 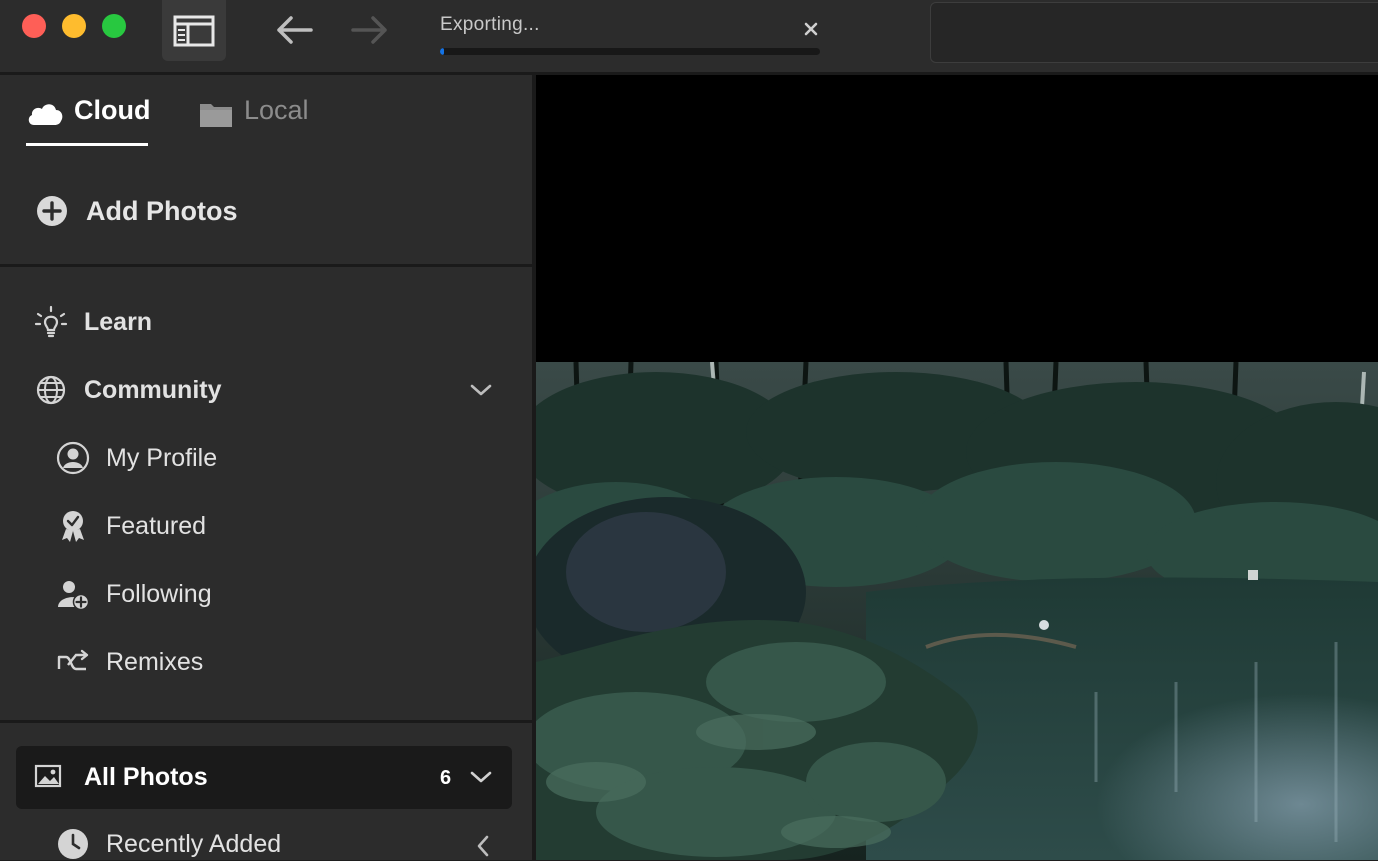 I want to click on tab-cloud: Cloud, so click(x=88, y=121).